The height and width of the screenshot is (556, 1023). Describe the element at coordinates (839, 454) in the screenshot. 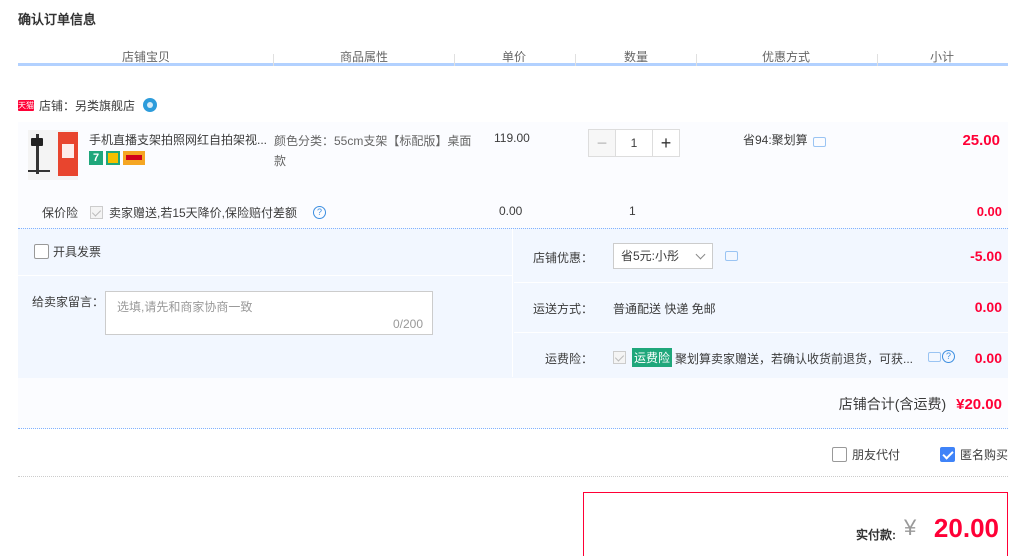

I see `friend-pay-checkbox` at that location.